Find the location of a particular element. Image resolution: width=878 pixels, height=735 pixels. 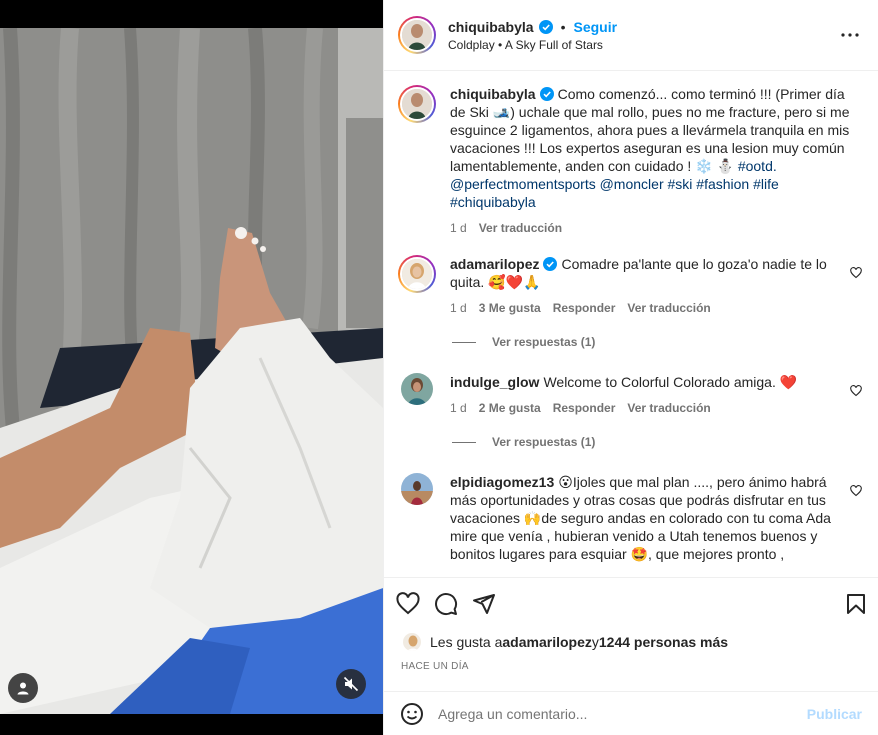

mute-button is located at coordinates (351, 684).